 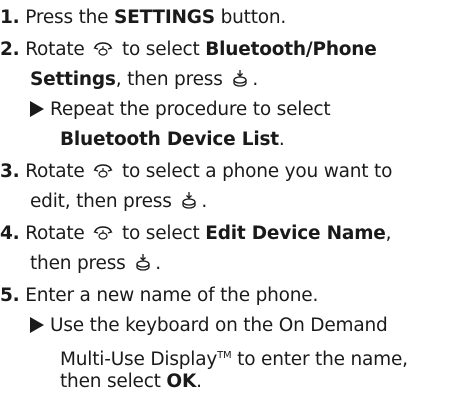 What do you see at coordinates (181, 381) in the screenshot?
I see `subnote-bold-text: OK` at bounding box center [181, 381].